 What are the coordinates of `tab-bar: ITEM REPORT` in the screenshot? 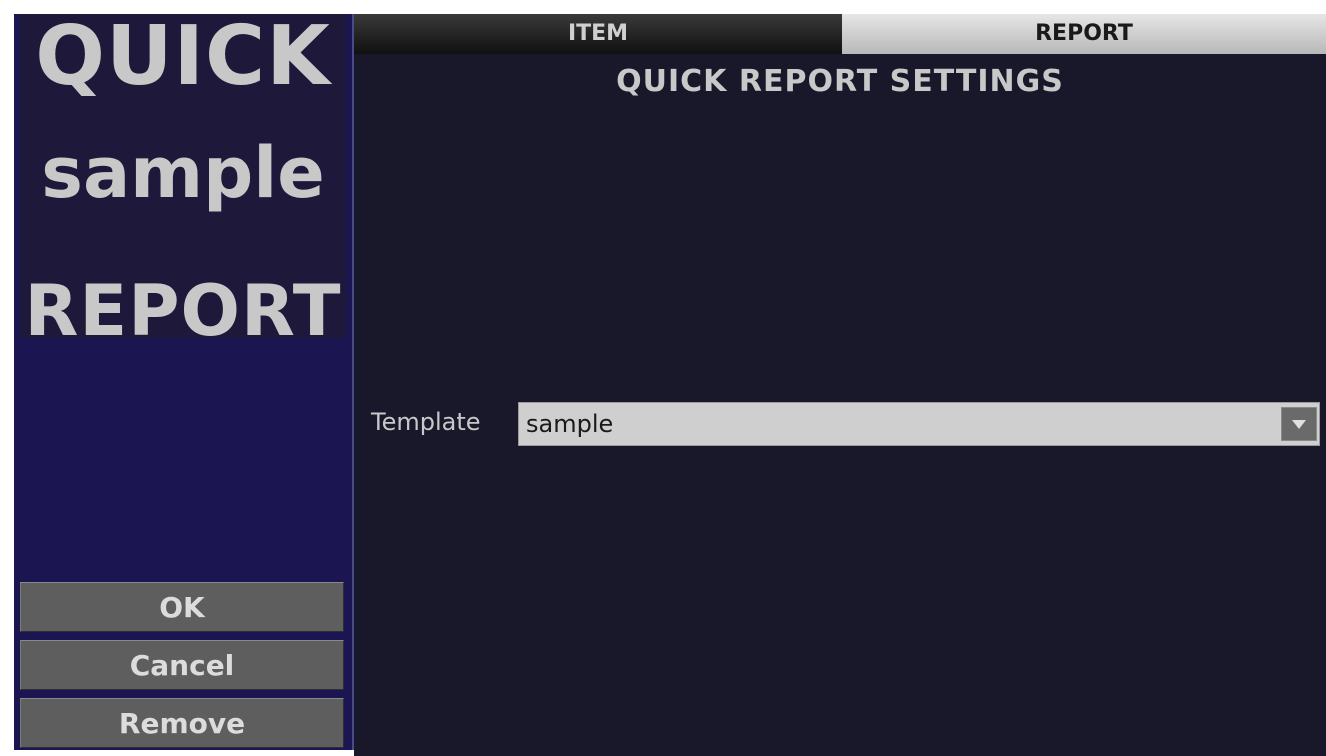 It's located at (840, 34).